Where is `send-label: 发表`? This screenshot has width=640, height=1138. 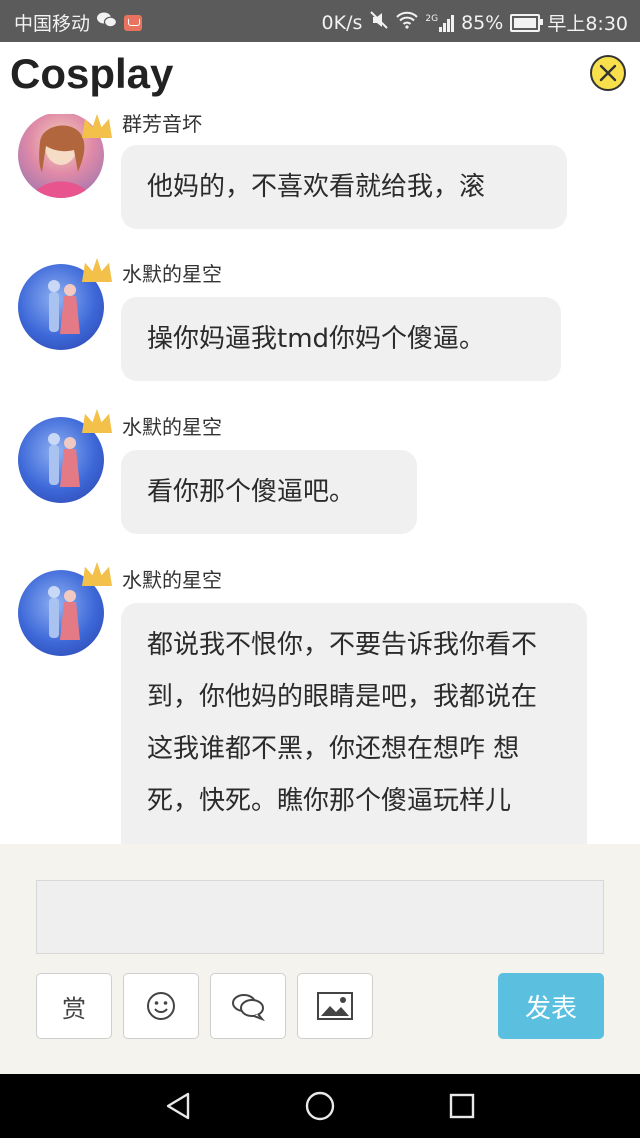
send-label: 发表 is located at coordinates (550, 1008).